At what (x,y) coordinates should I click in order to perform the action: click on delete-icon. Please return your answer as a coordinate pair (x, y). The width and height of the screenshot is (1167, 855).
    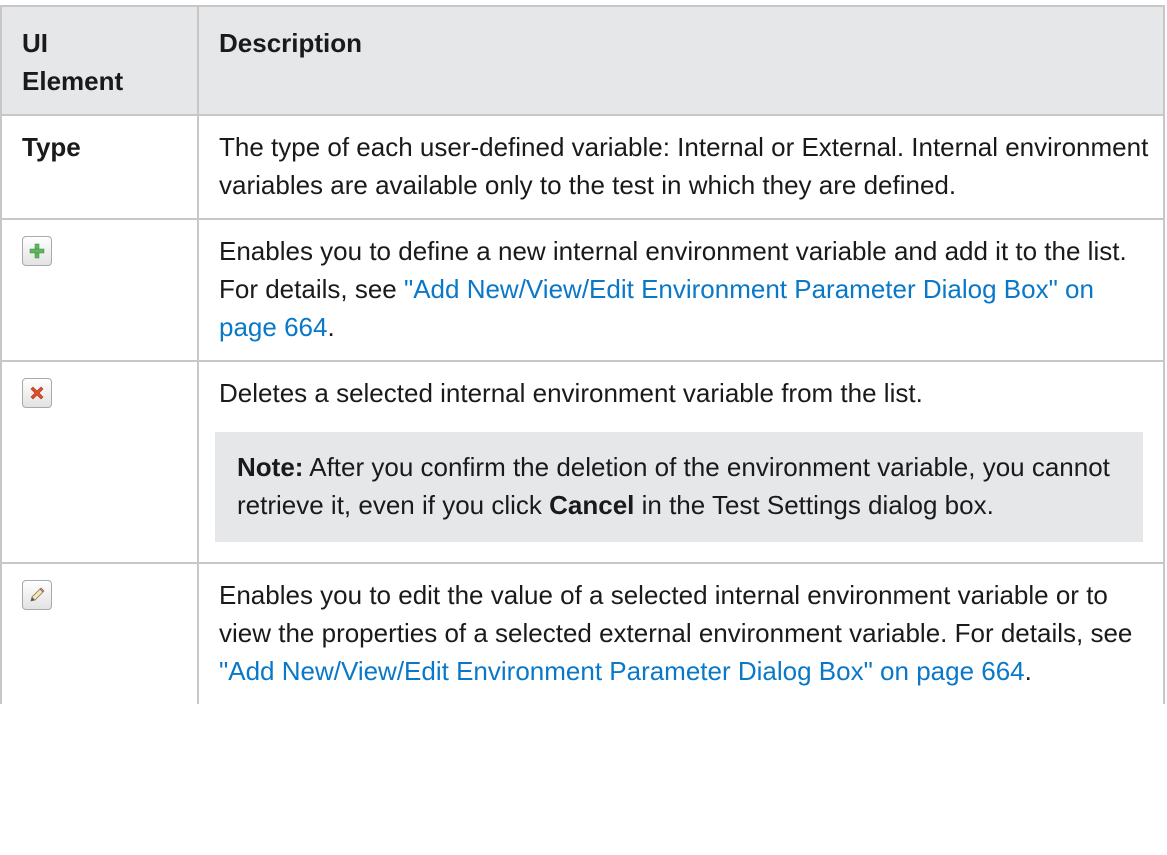
    Looking at the image, I should click on (37, 393).